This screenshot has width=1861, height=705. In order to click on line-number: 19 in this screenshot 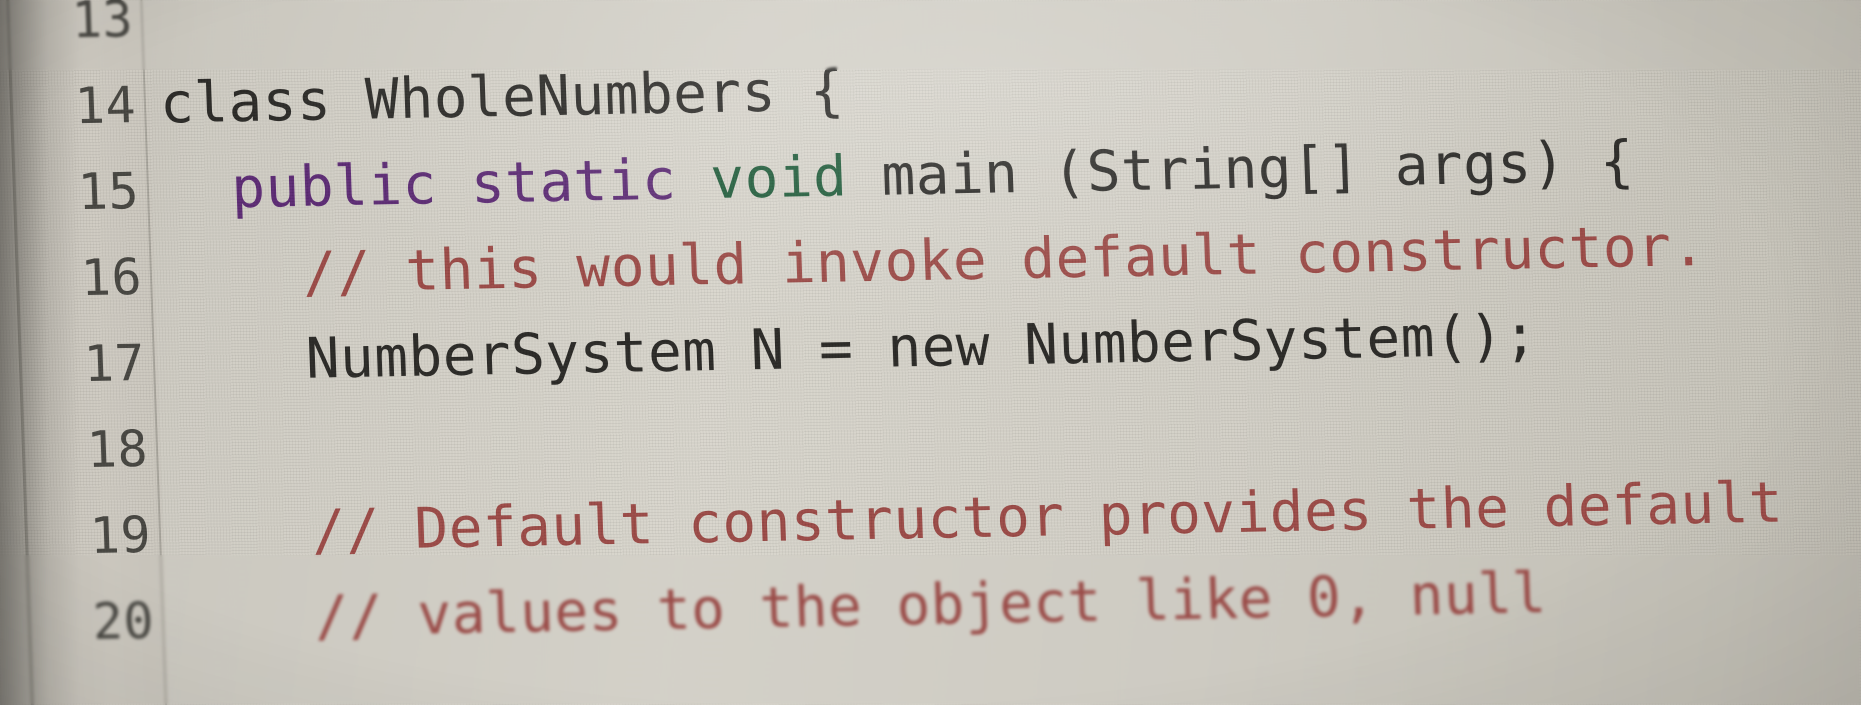, I will do `click(120, 535)`.